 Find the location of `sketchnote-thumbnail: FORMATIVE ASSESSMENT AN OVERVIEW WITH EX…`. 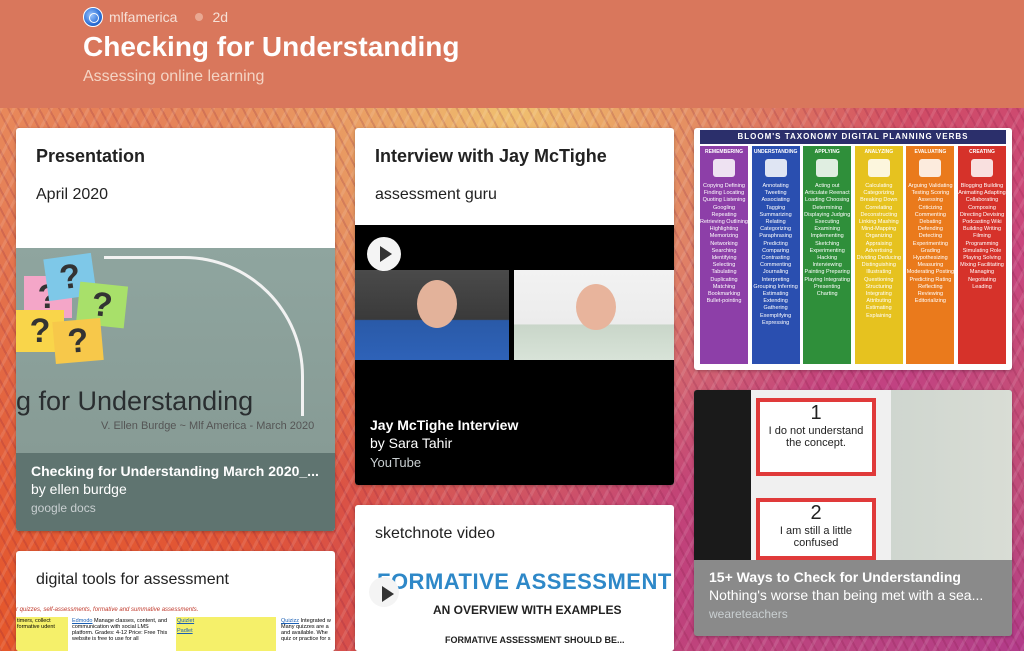

sketchnote-thumbnail: FORMATIVE ASSESSMENT AN OVERVIEW WITH EX… is located at coordinates (514, 608).